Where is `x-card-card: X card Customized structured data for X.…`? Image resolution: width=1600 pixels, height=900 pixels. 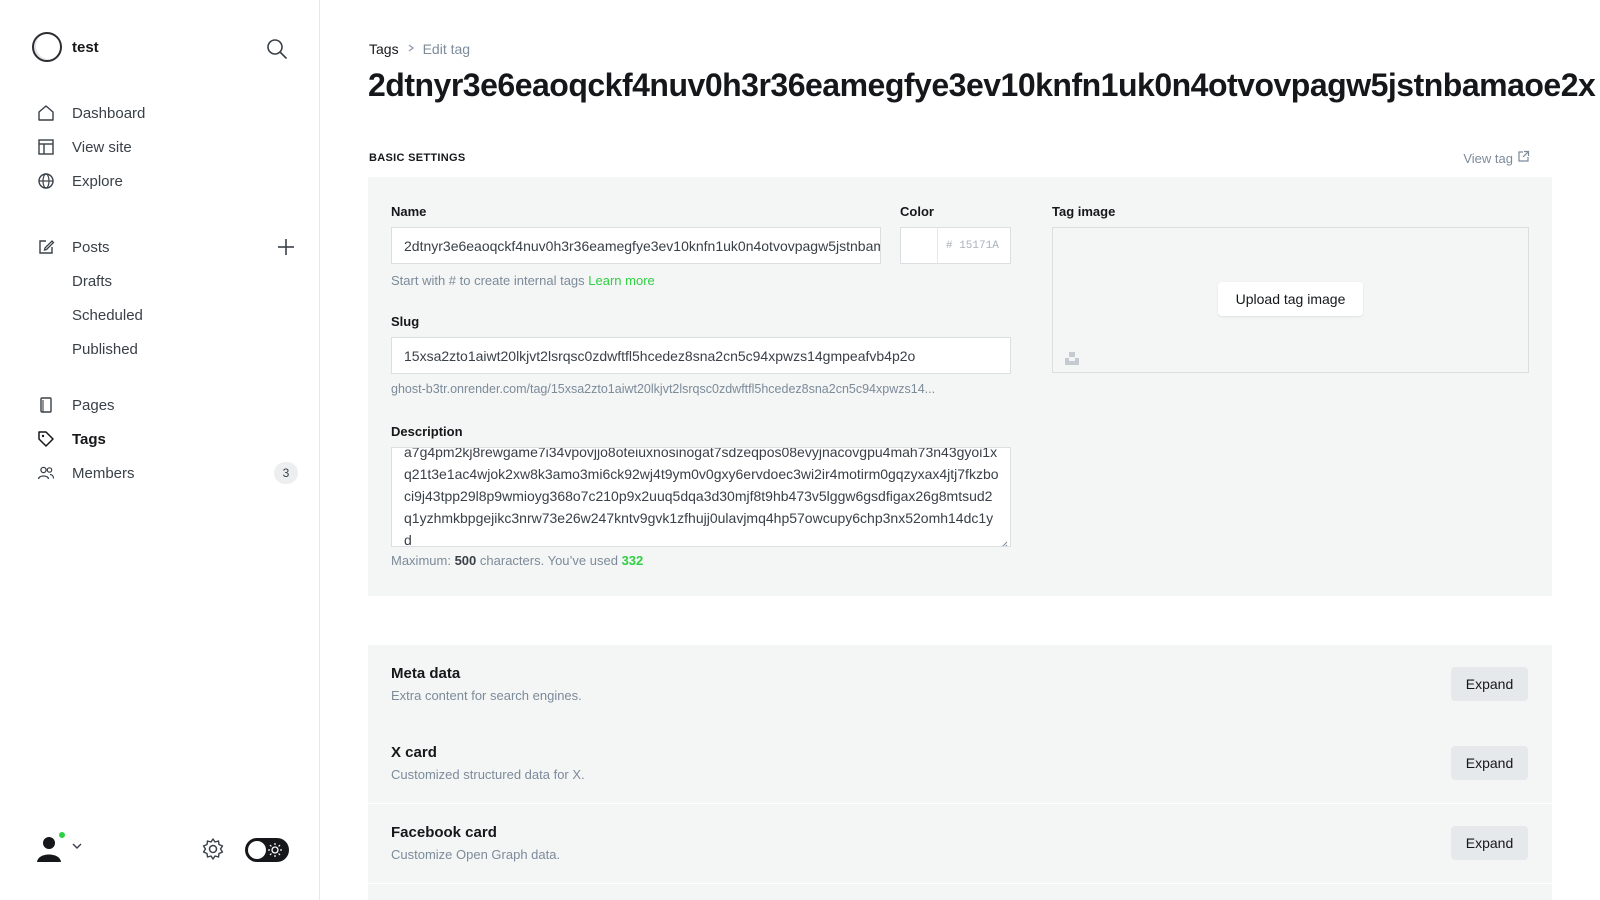 x-card-card: X card Customized structured data for X.… is located at coordinates (960, 763).